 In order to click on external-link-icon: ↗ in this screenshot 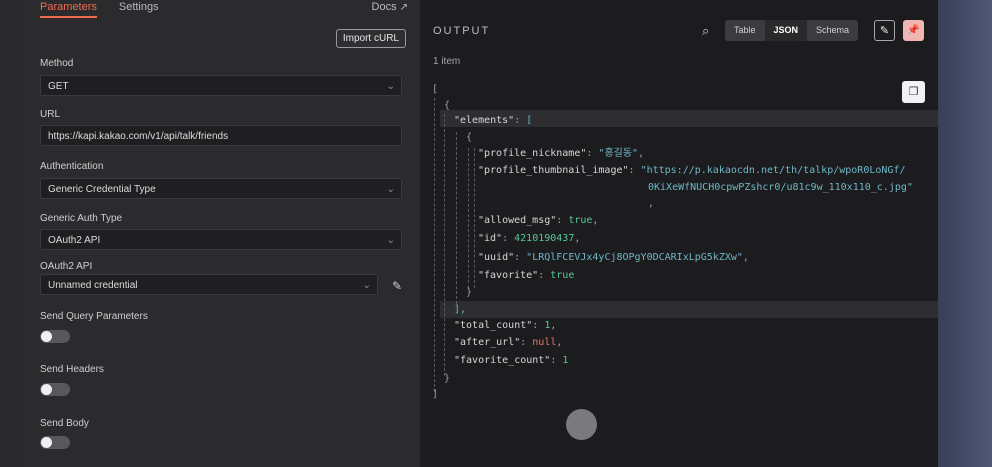, I will do `click(403, 7)`.